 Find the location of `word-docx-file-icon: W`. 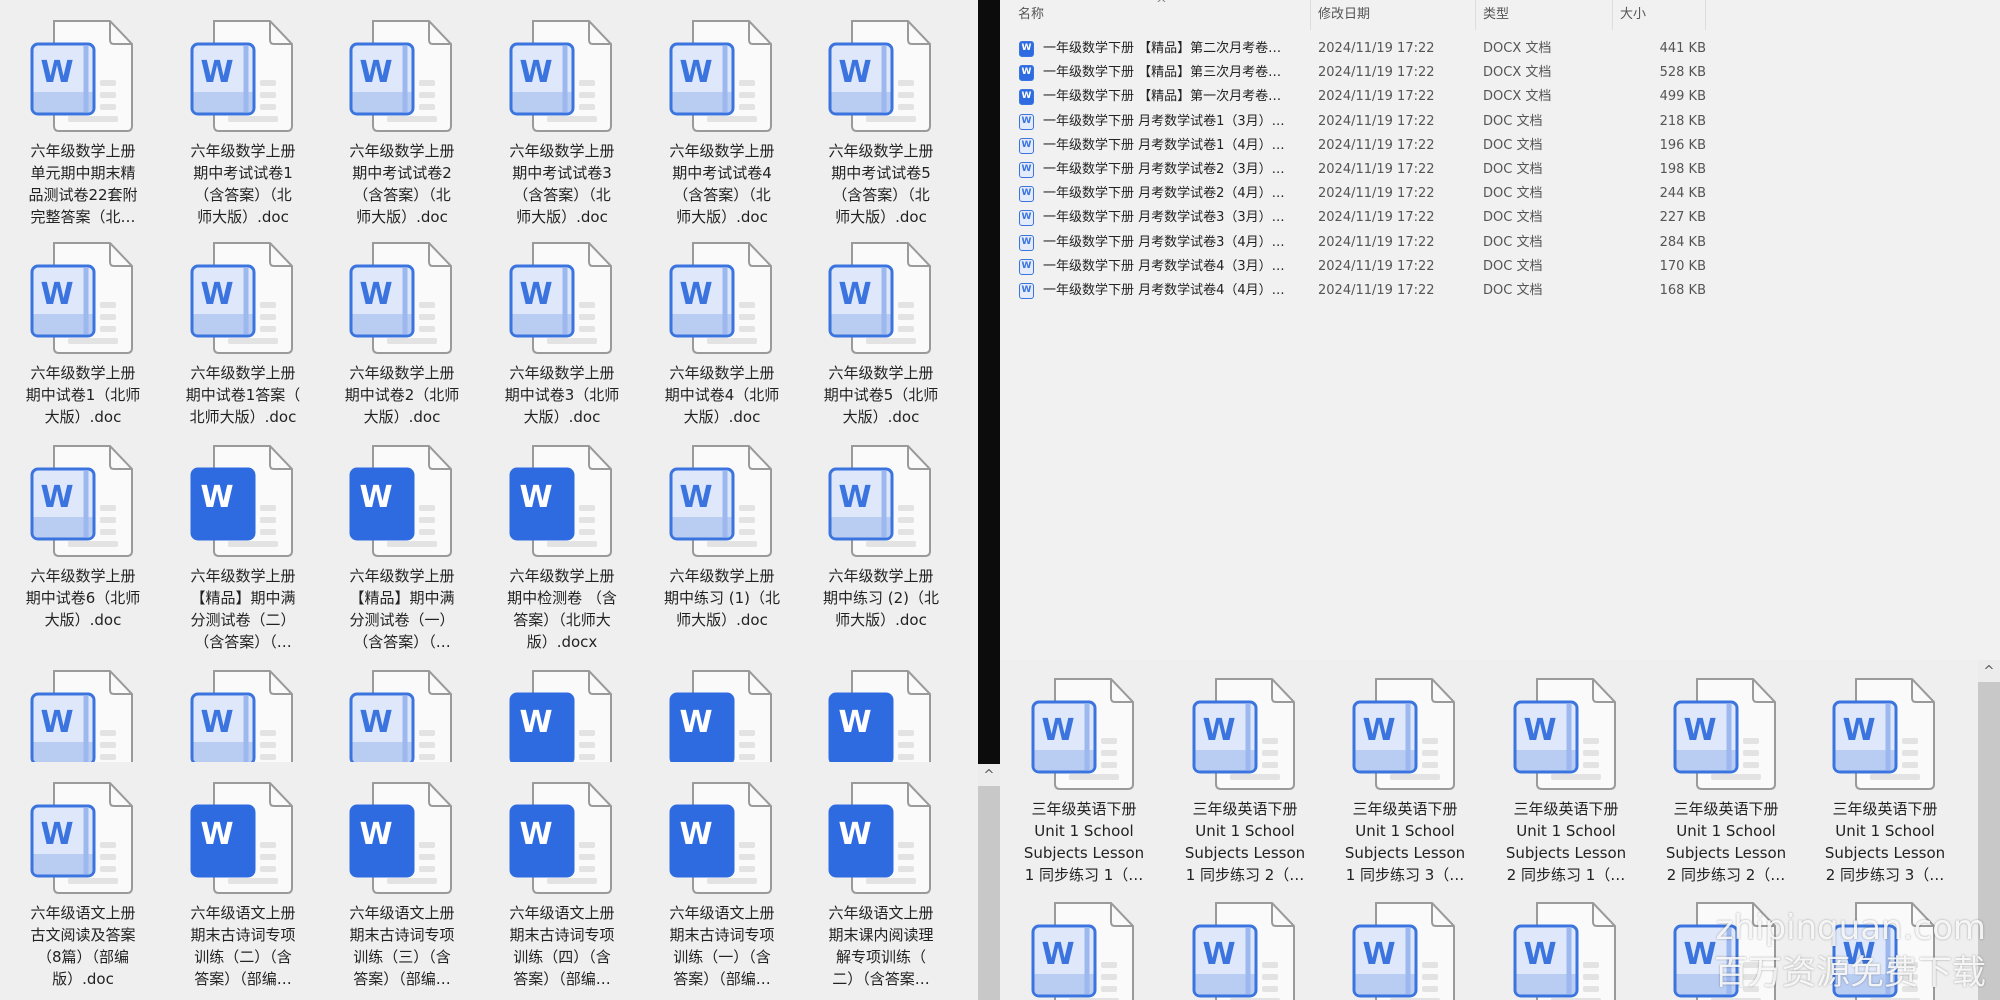

word-docx-file-icon: W is located at coordinates (402, 838).